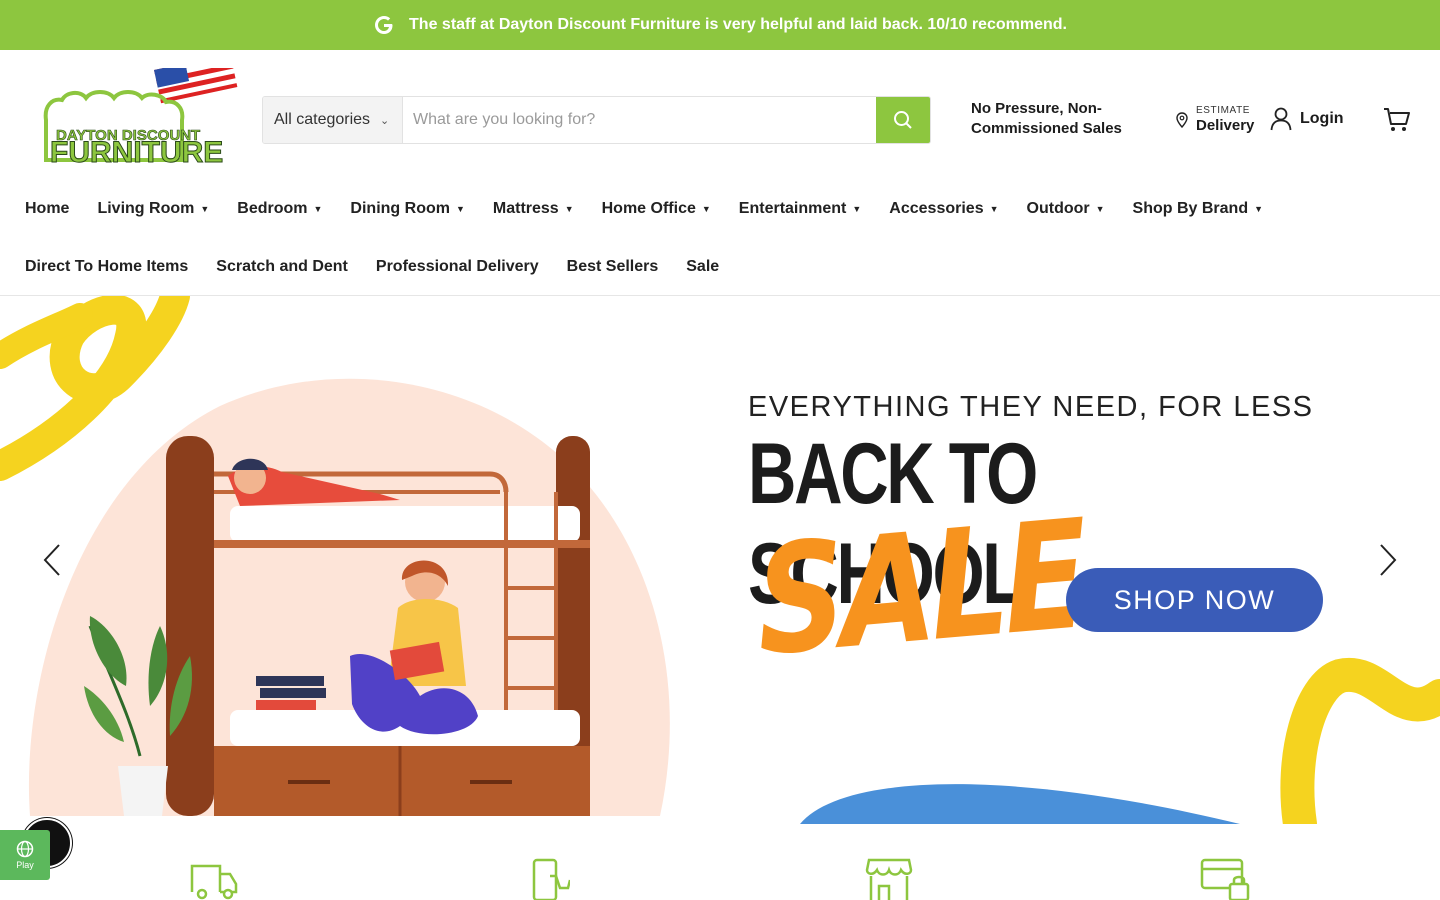 This screenshot has height=900, width=1440. What do you see at coordinates (1225, 879) in the screenshot?
I see `secure-payment-icon` at bounding box center [1225, 879].